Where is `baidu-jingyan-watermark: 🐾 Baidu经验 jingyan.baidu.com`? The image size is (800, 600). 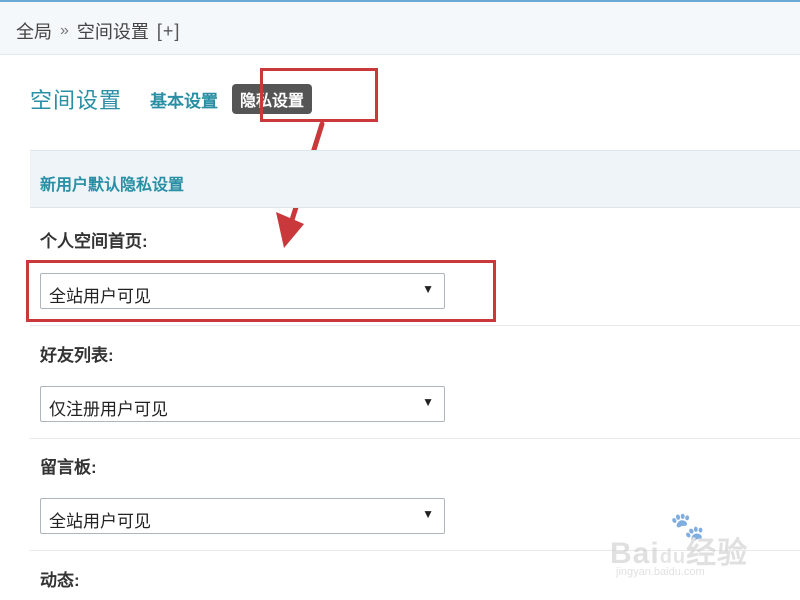 baidu-jingyan-watermark: 🐾 Baidu经验 jingyan.baidu.com is located at coordinates (695, 549).